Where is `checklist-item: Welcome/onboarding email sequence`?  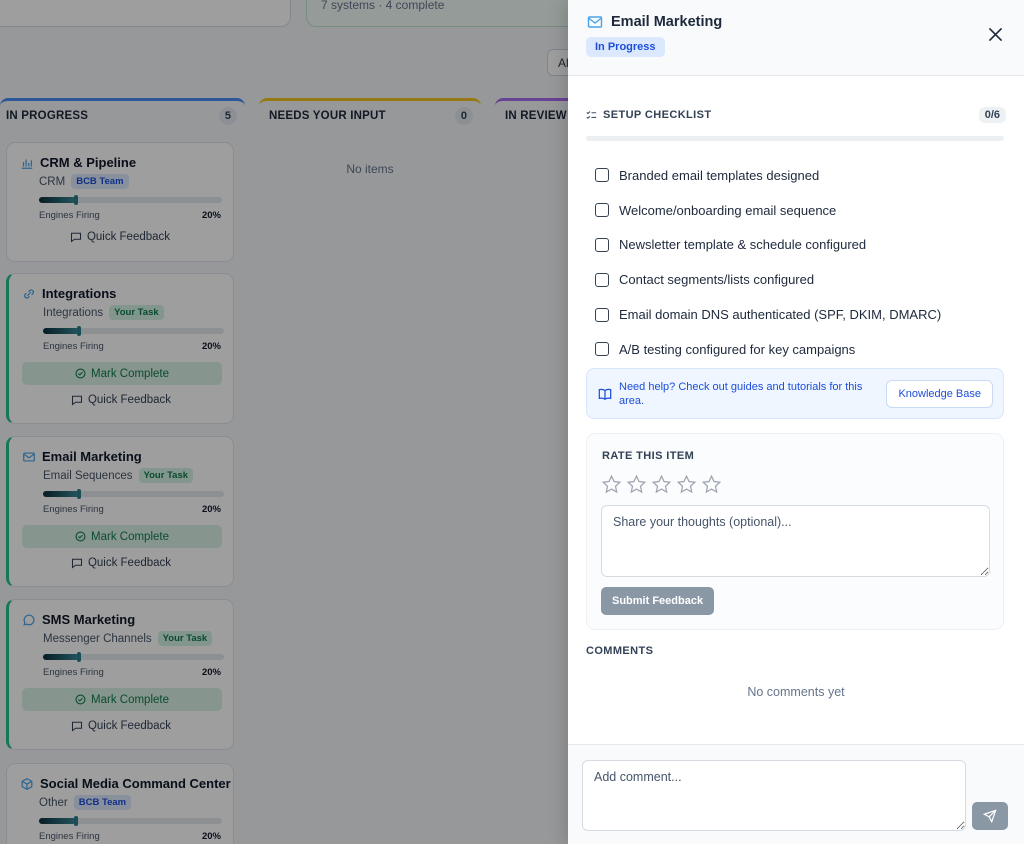
checklist-item: Welcome/onboarding email sequence is located at coordinates (795, 210).